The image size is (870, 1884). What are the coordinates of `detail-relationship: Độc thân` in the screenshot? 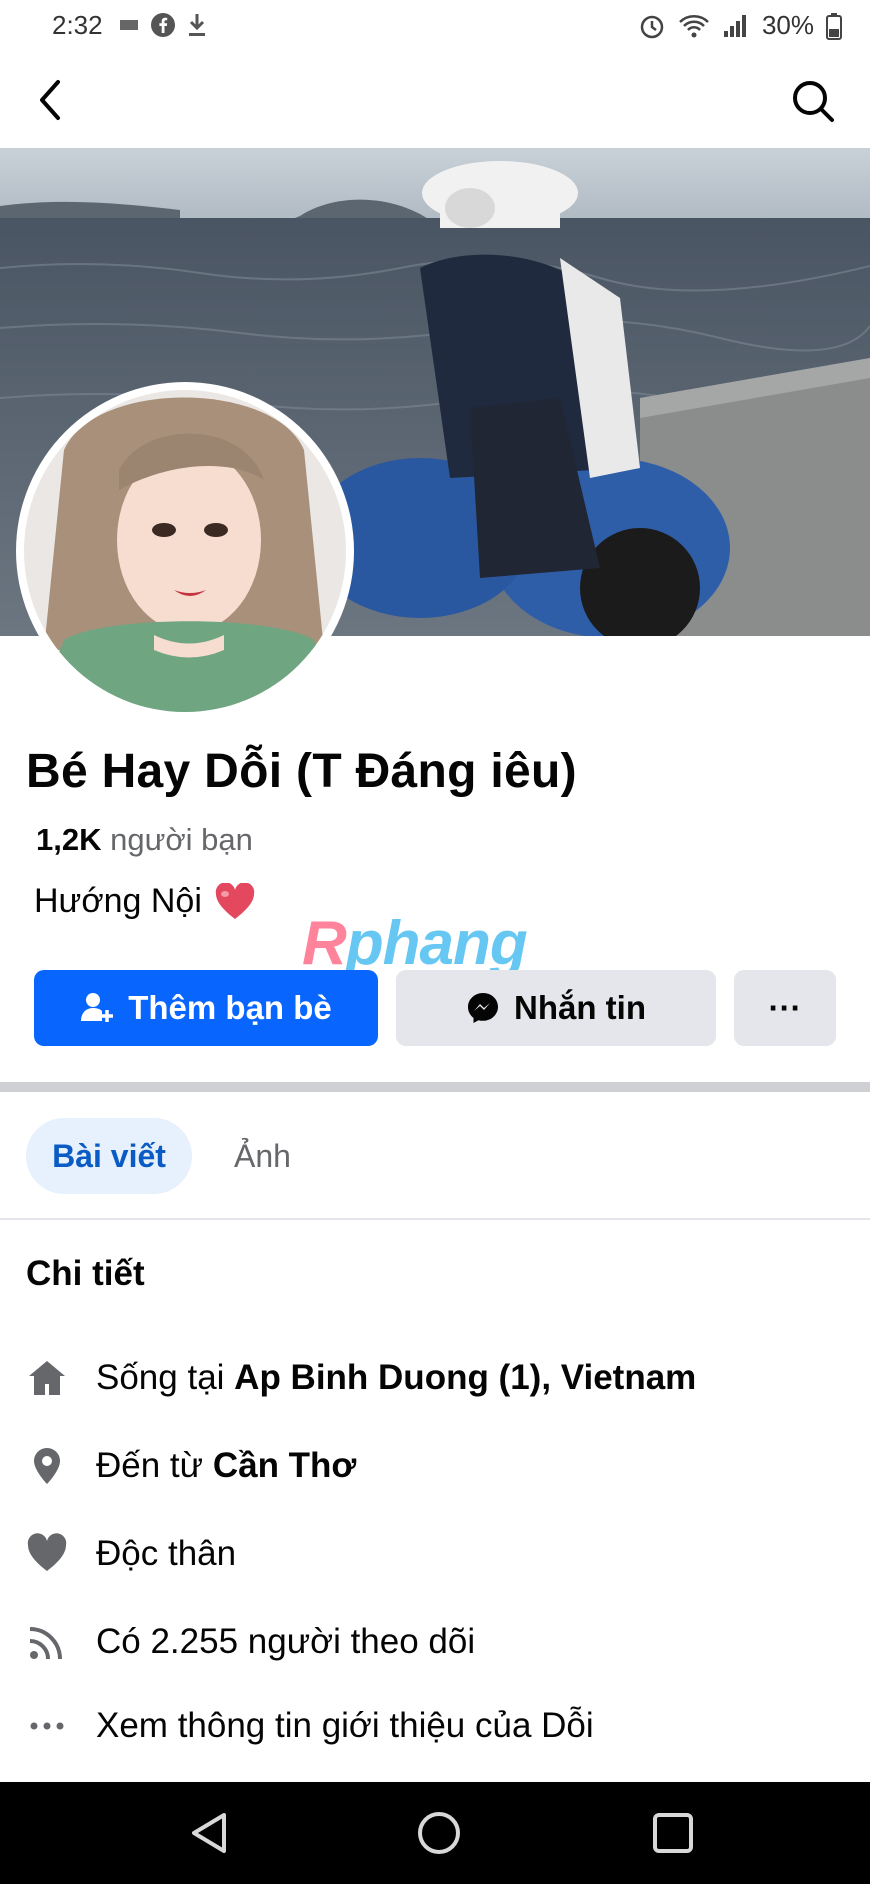 It's located at (131, 1554).